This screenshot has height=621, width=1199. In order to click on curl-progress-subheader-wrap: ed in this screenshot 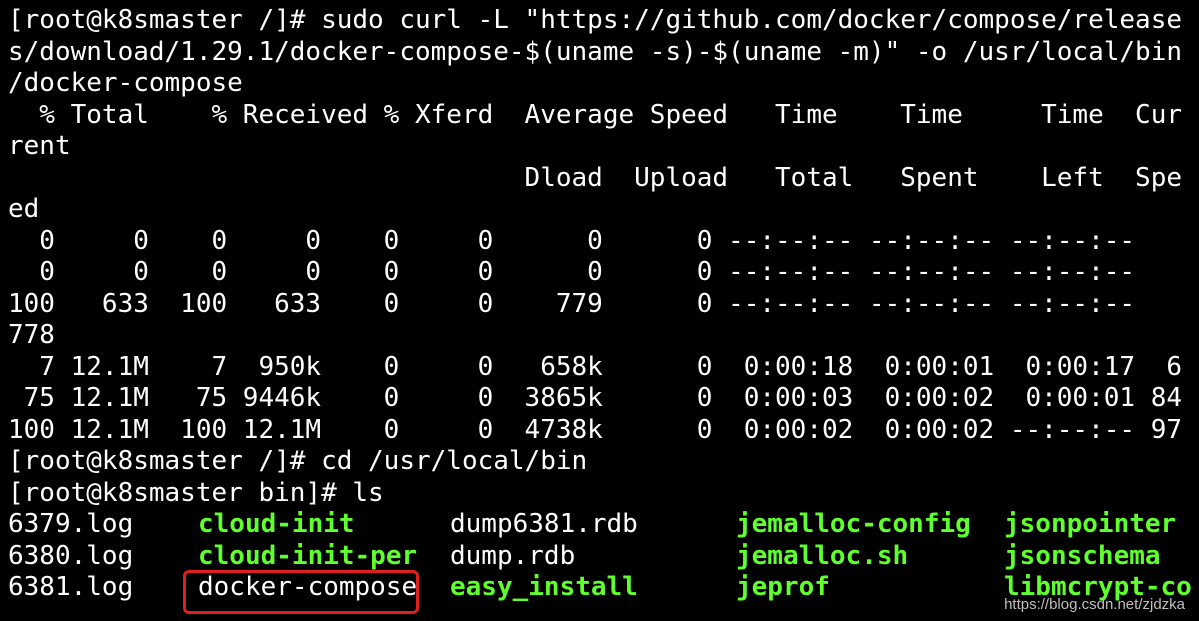, I will do `click(24, 209)`.